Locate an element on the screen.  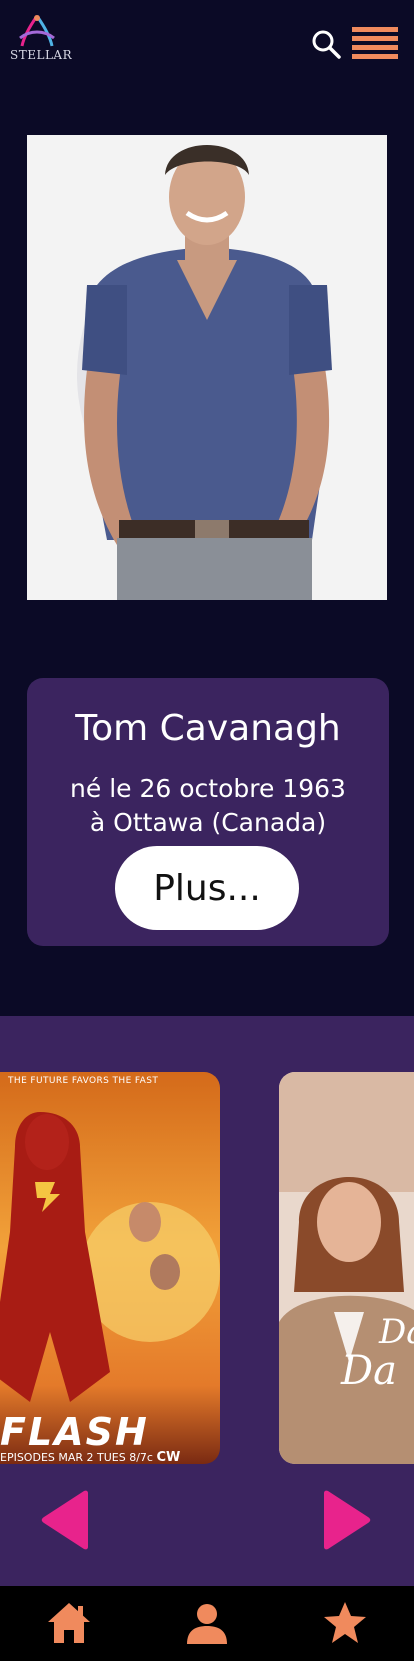
search-button is located at coordinates (326, 44).